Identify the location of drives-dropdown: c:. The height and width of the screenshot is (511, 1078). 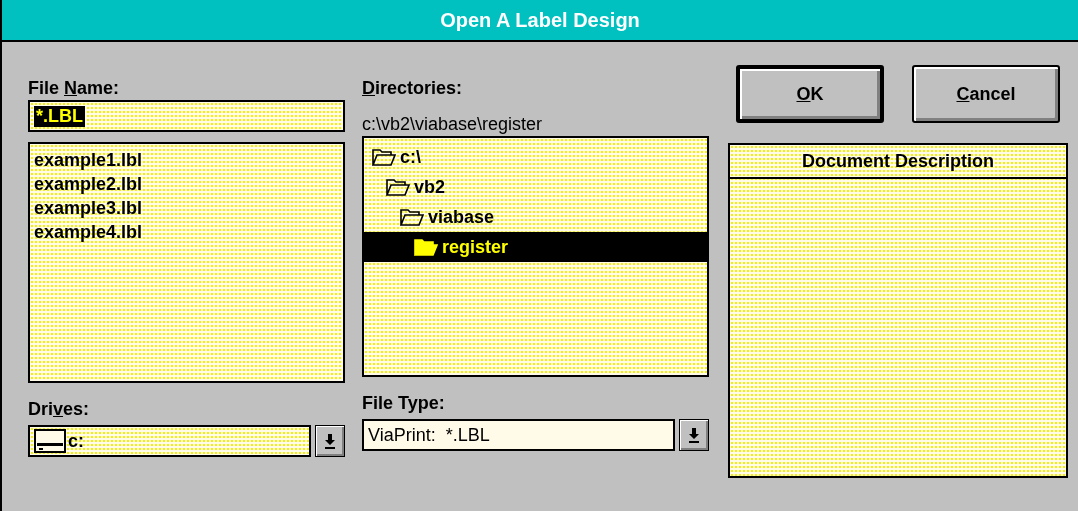
(169, 441).